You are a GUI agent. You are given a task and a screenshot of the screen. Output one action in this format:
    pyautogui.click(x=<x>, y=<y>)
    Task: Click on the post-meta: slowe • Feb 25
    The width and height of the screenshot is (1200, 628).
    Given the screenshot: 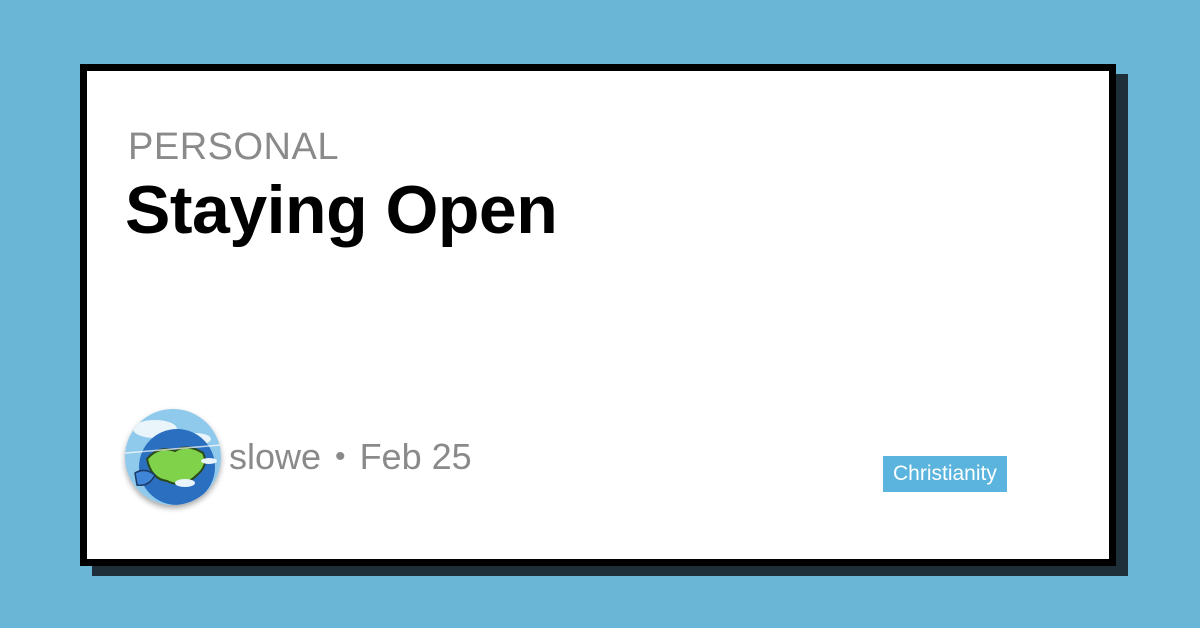 What is the action you would take?
    pyautogui.click(x=298, y=457)
    